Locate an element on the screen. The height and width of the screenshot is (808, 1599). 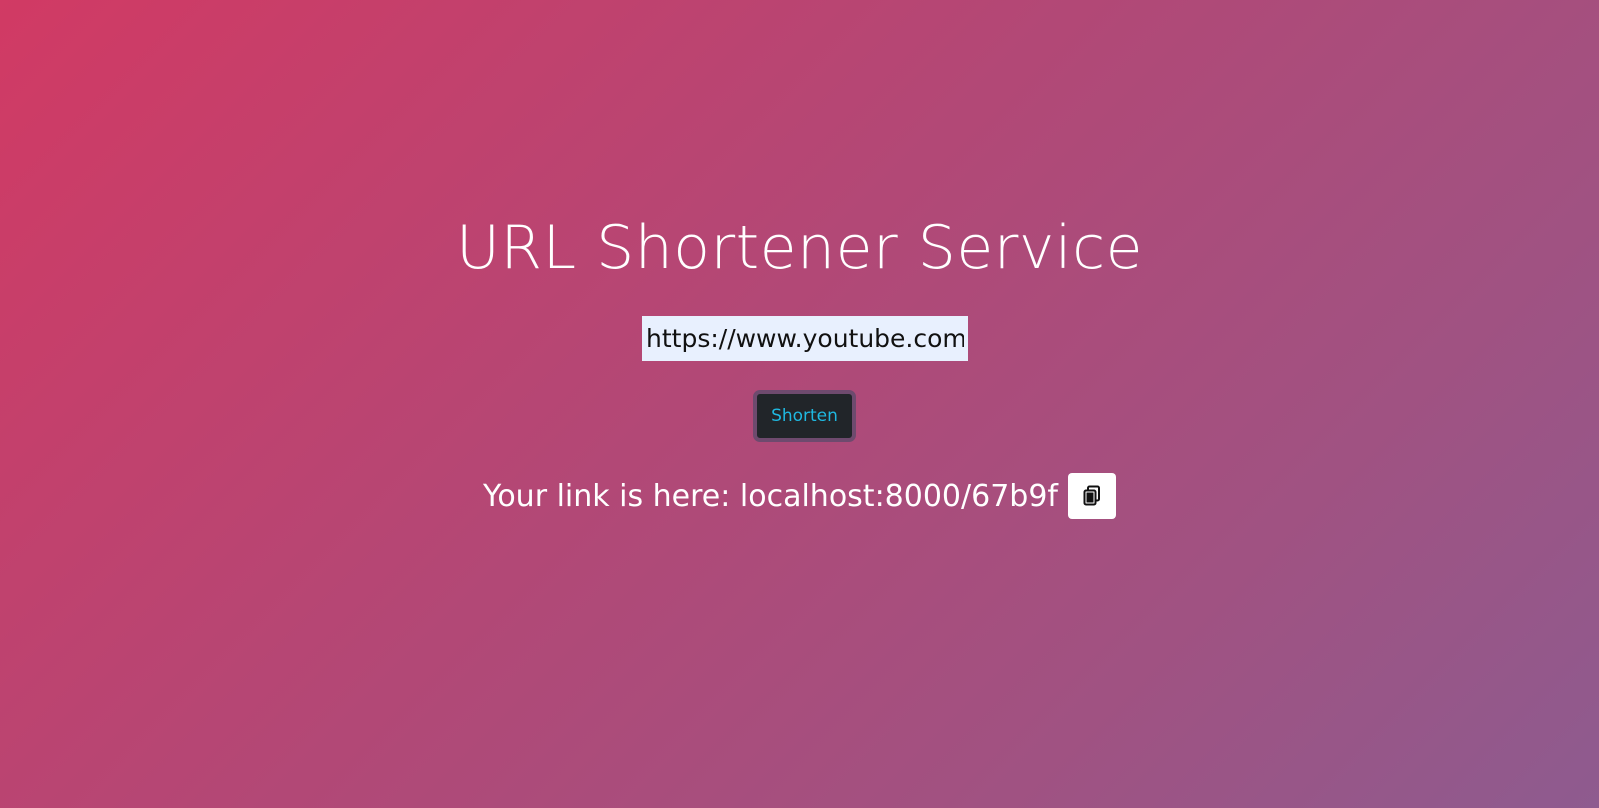
shorten-button: Shorten is located at coordinates (804, 416).